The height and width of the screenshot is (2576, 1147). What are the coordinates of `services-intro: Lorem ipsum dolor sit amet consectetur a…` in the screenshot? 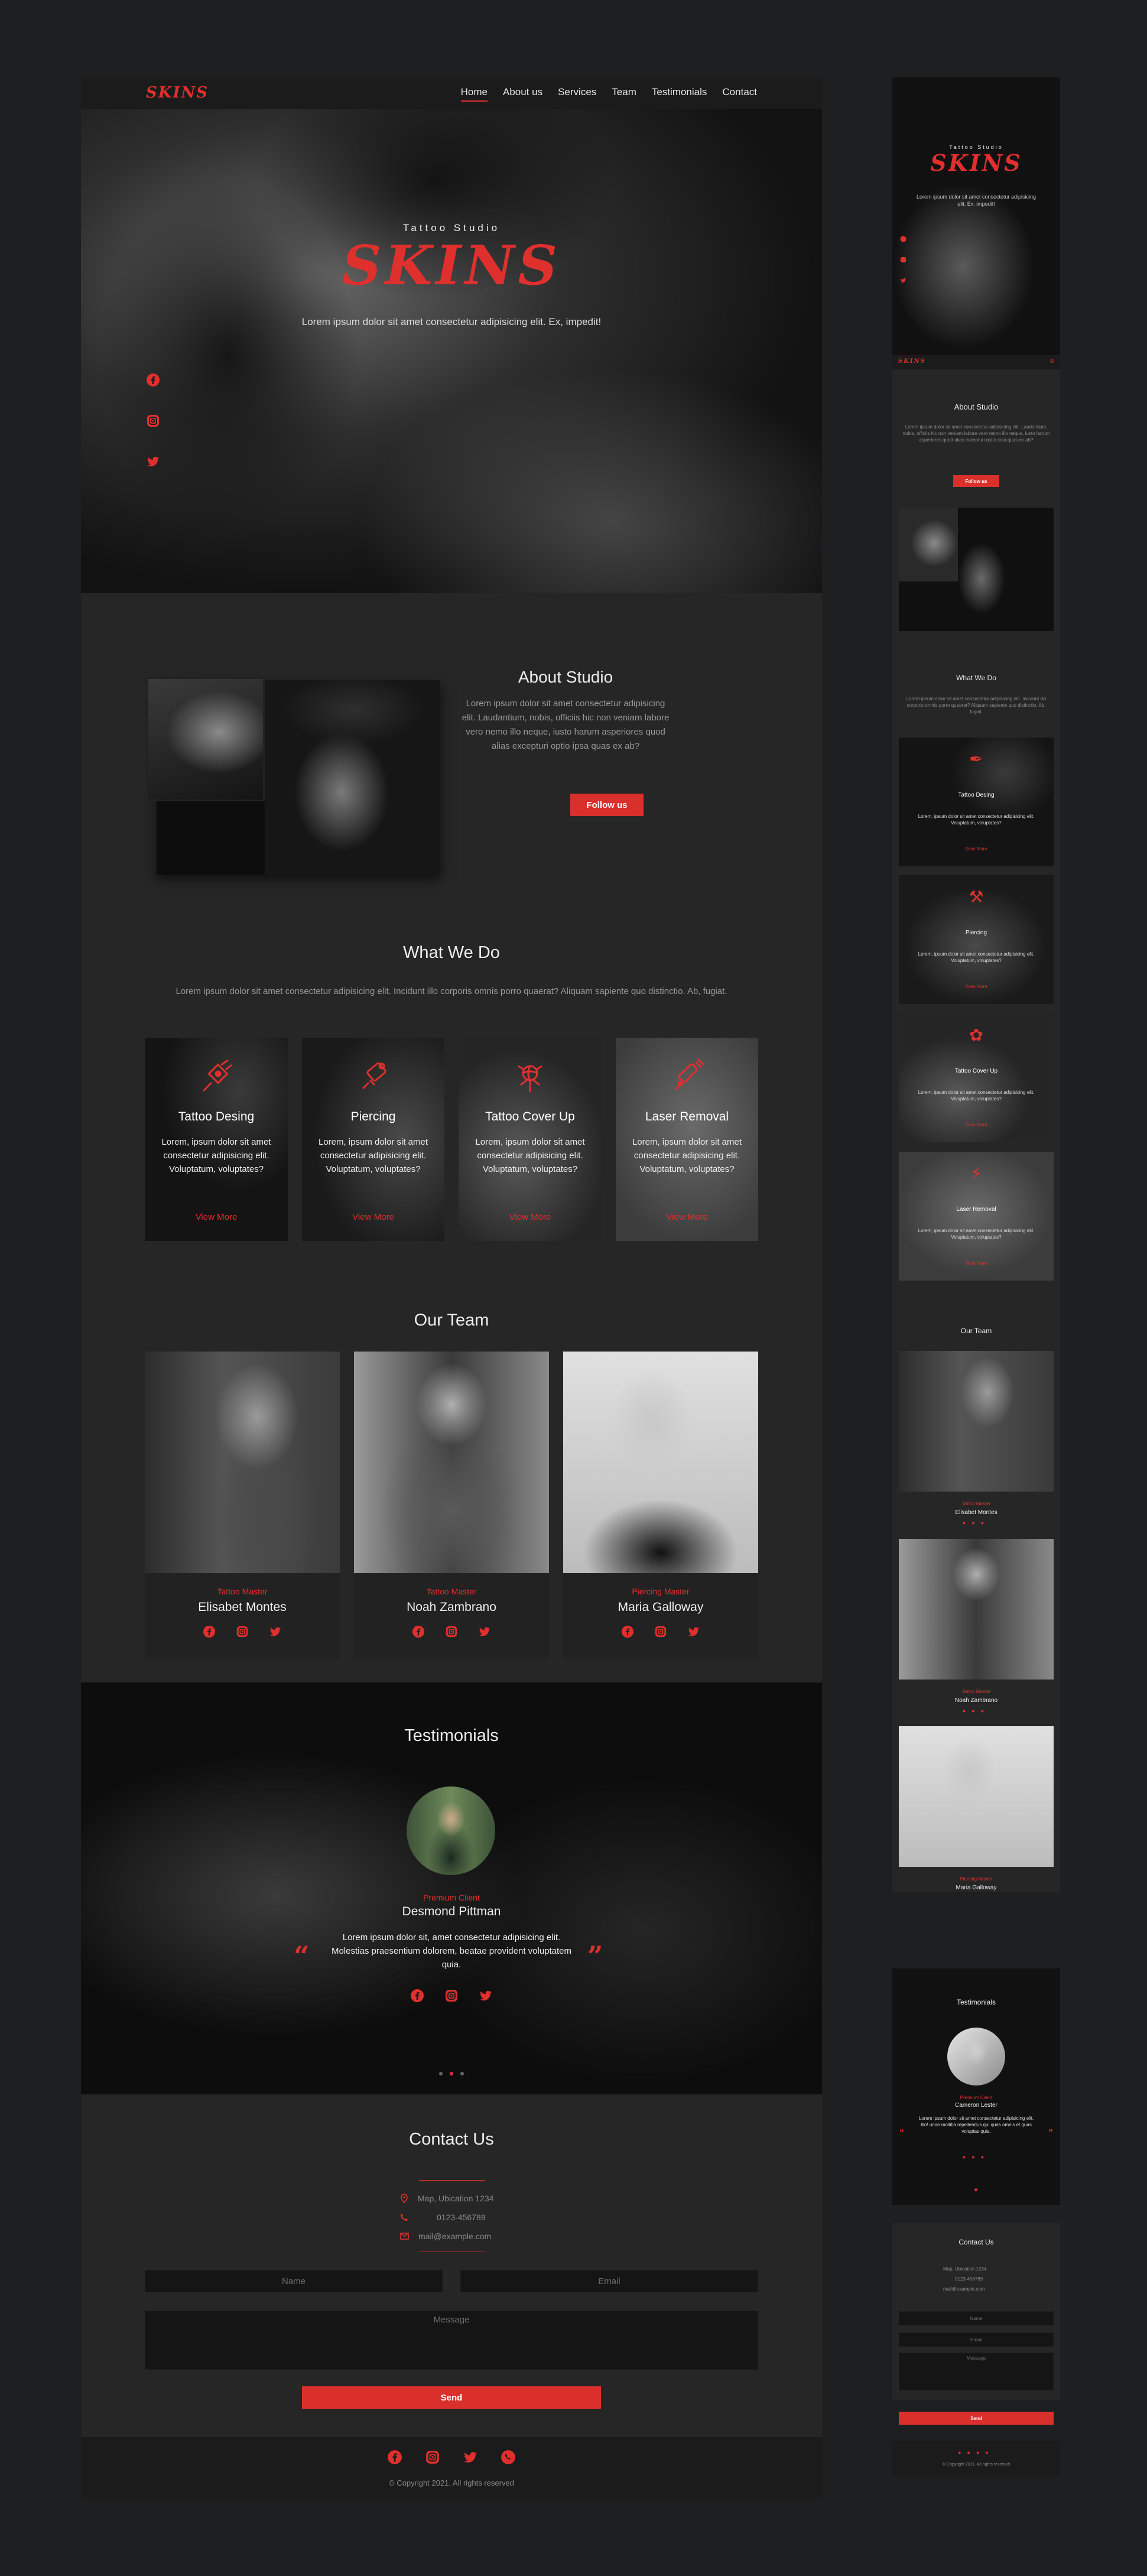 It's located at (452, 991).